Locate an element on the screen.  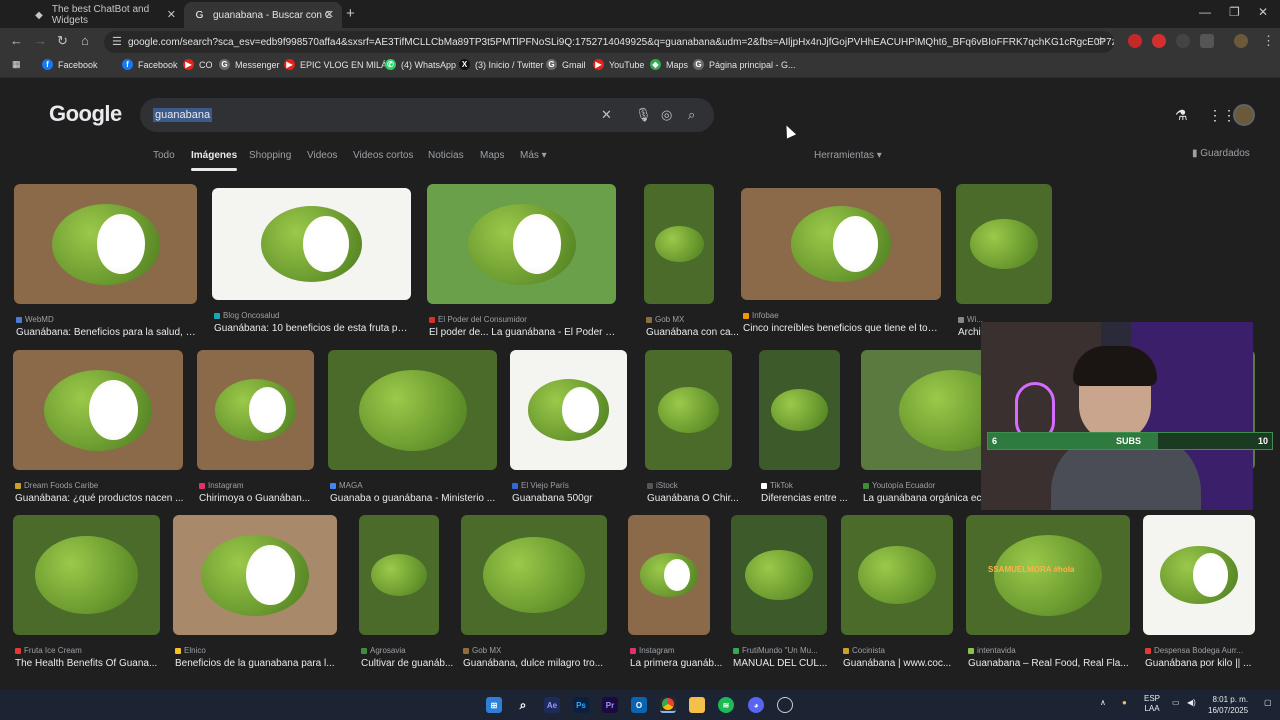
bookmark-maps: ◆ Maps is located at coordinates (669, 64).